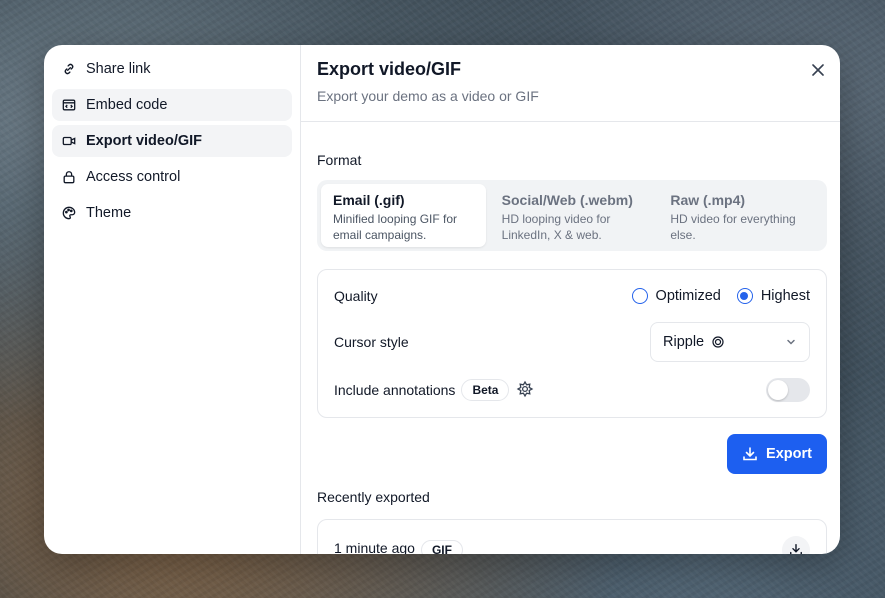 Image resolution: width=885 pixels, height=598 pixels. What do you see at coordinates (572, 536) in the screenshot?
I see `list-item: 1 minute ago GIF` at bounding box center [572, 536].